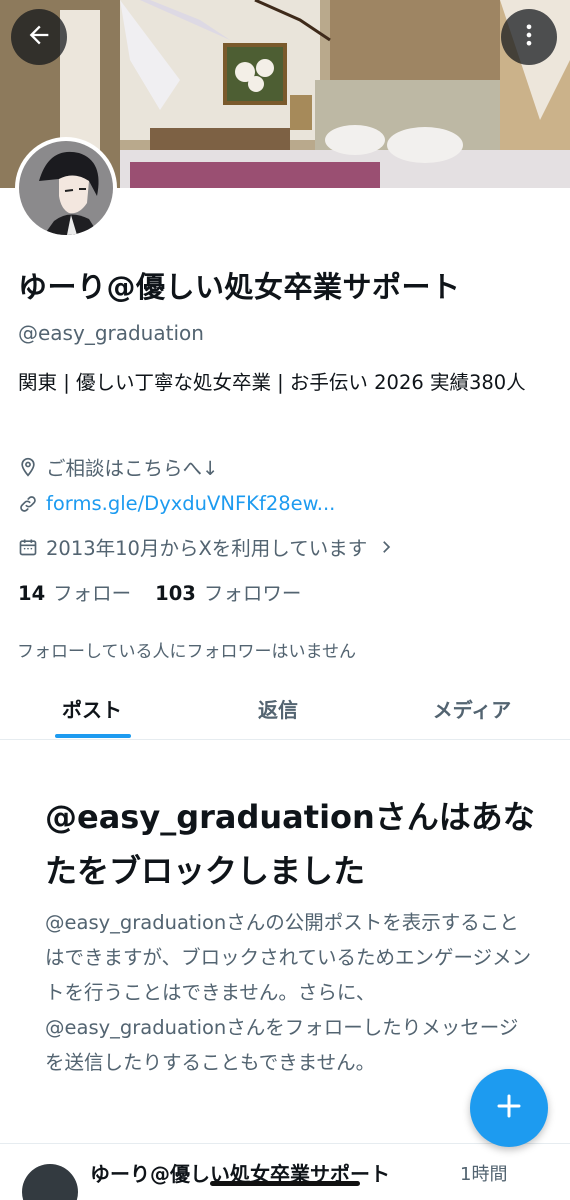 This screenshot has width=570, height=1200. What do you see at coordinates (50, 1182) in the screenshot?
I see `post-avatar` at bounding box center [50, 1182].